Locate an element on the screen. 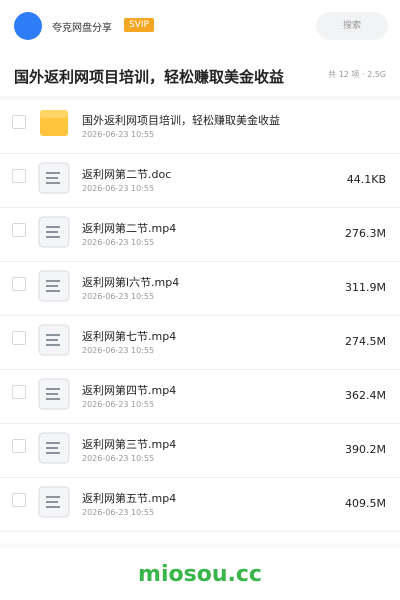 This screenshot has height=600, width=400. page-title: 国外返利网项目培训，轻松赚取美金收益 is located at coordinates (149, 77).